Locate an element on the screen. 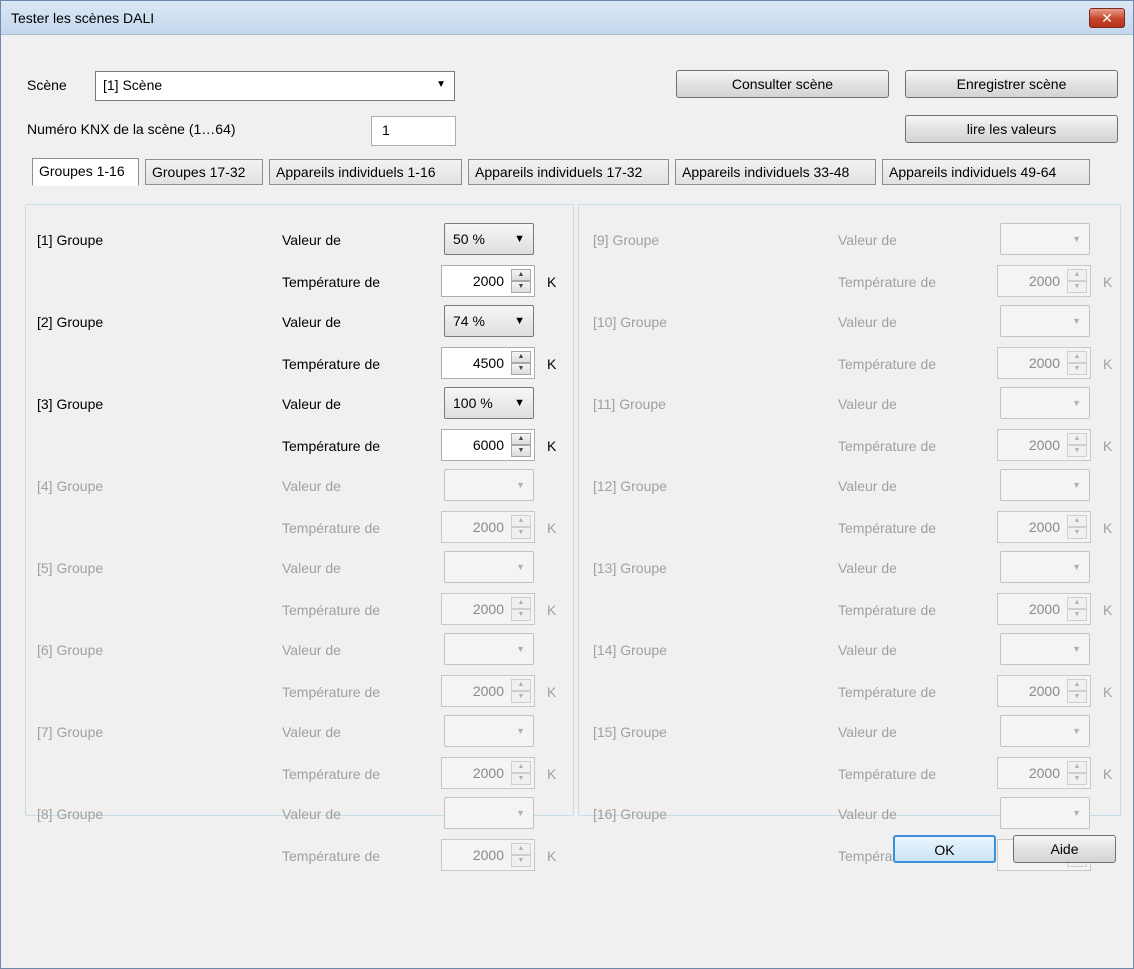 This screenshot has width=1134, height=969. scene-select: [1] Scène ▼ is located at coordinates (275, 86).